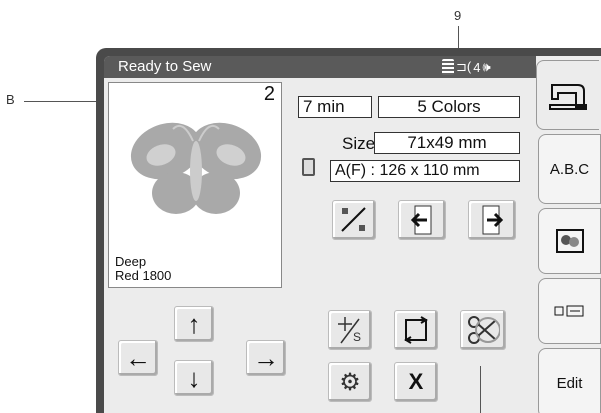  I want to click on side-tabs: A.B.C Edit, so click(568, 234).